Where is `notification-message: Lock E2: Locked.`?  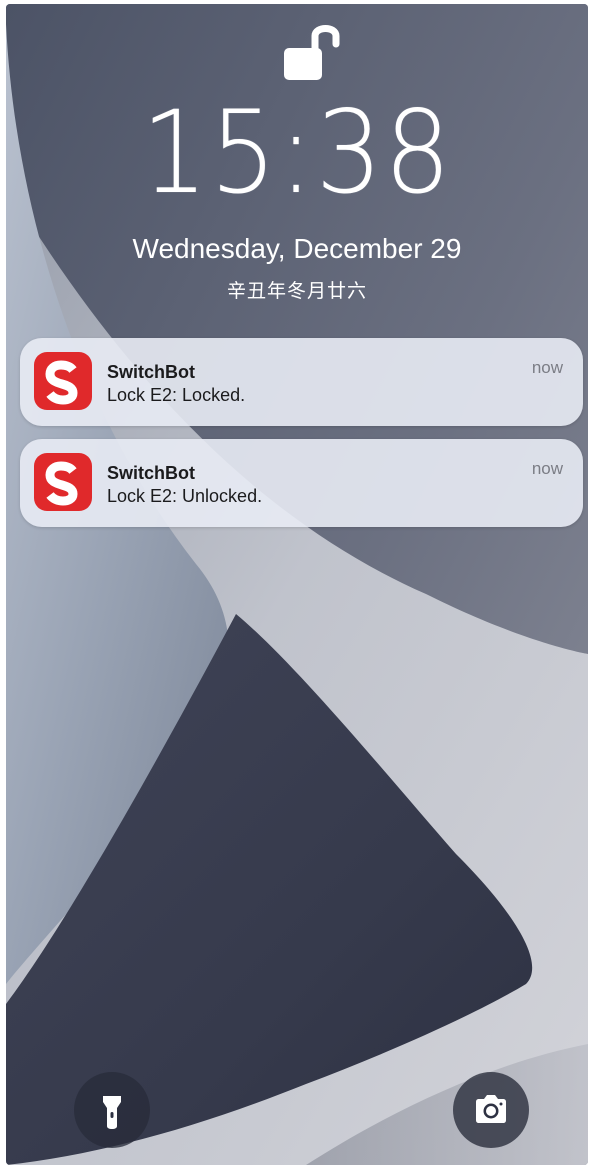
notification-message: Lock E2: Locked. is located at coordinates (176, 395).